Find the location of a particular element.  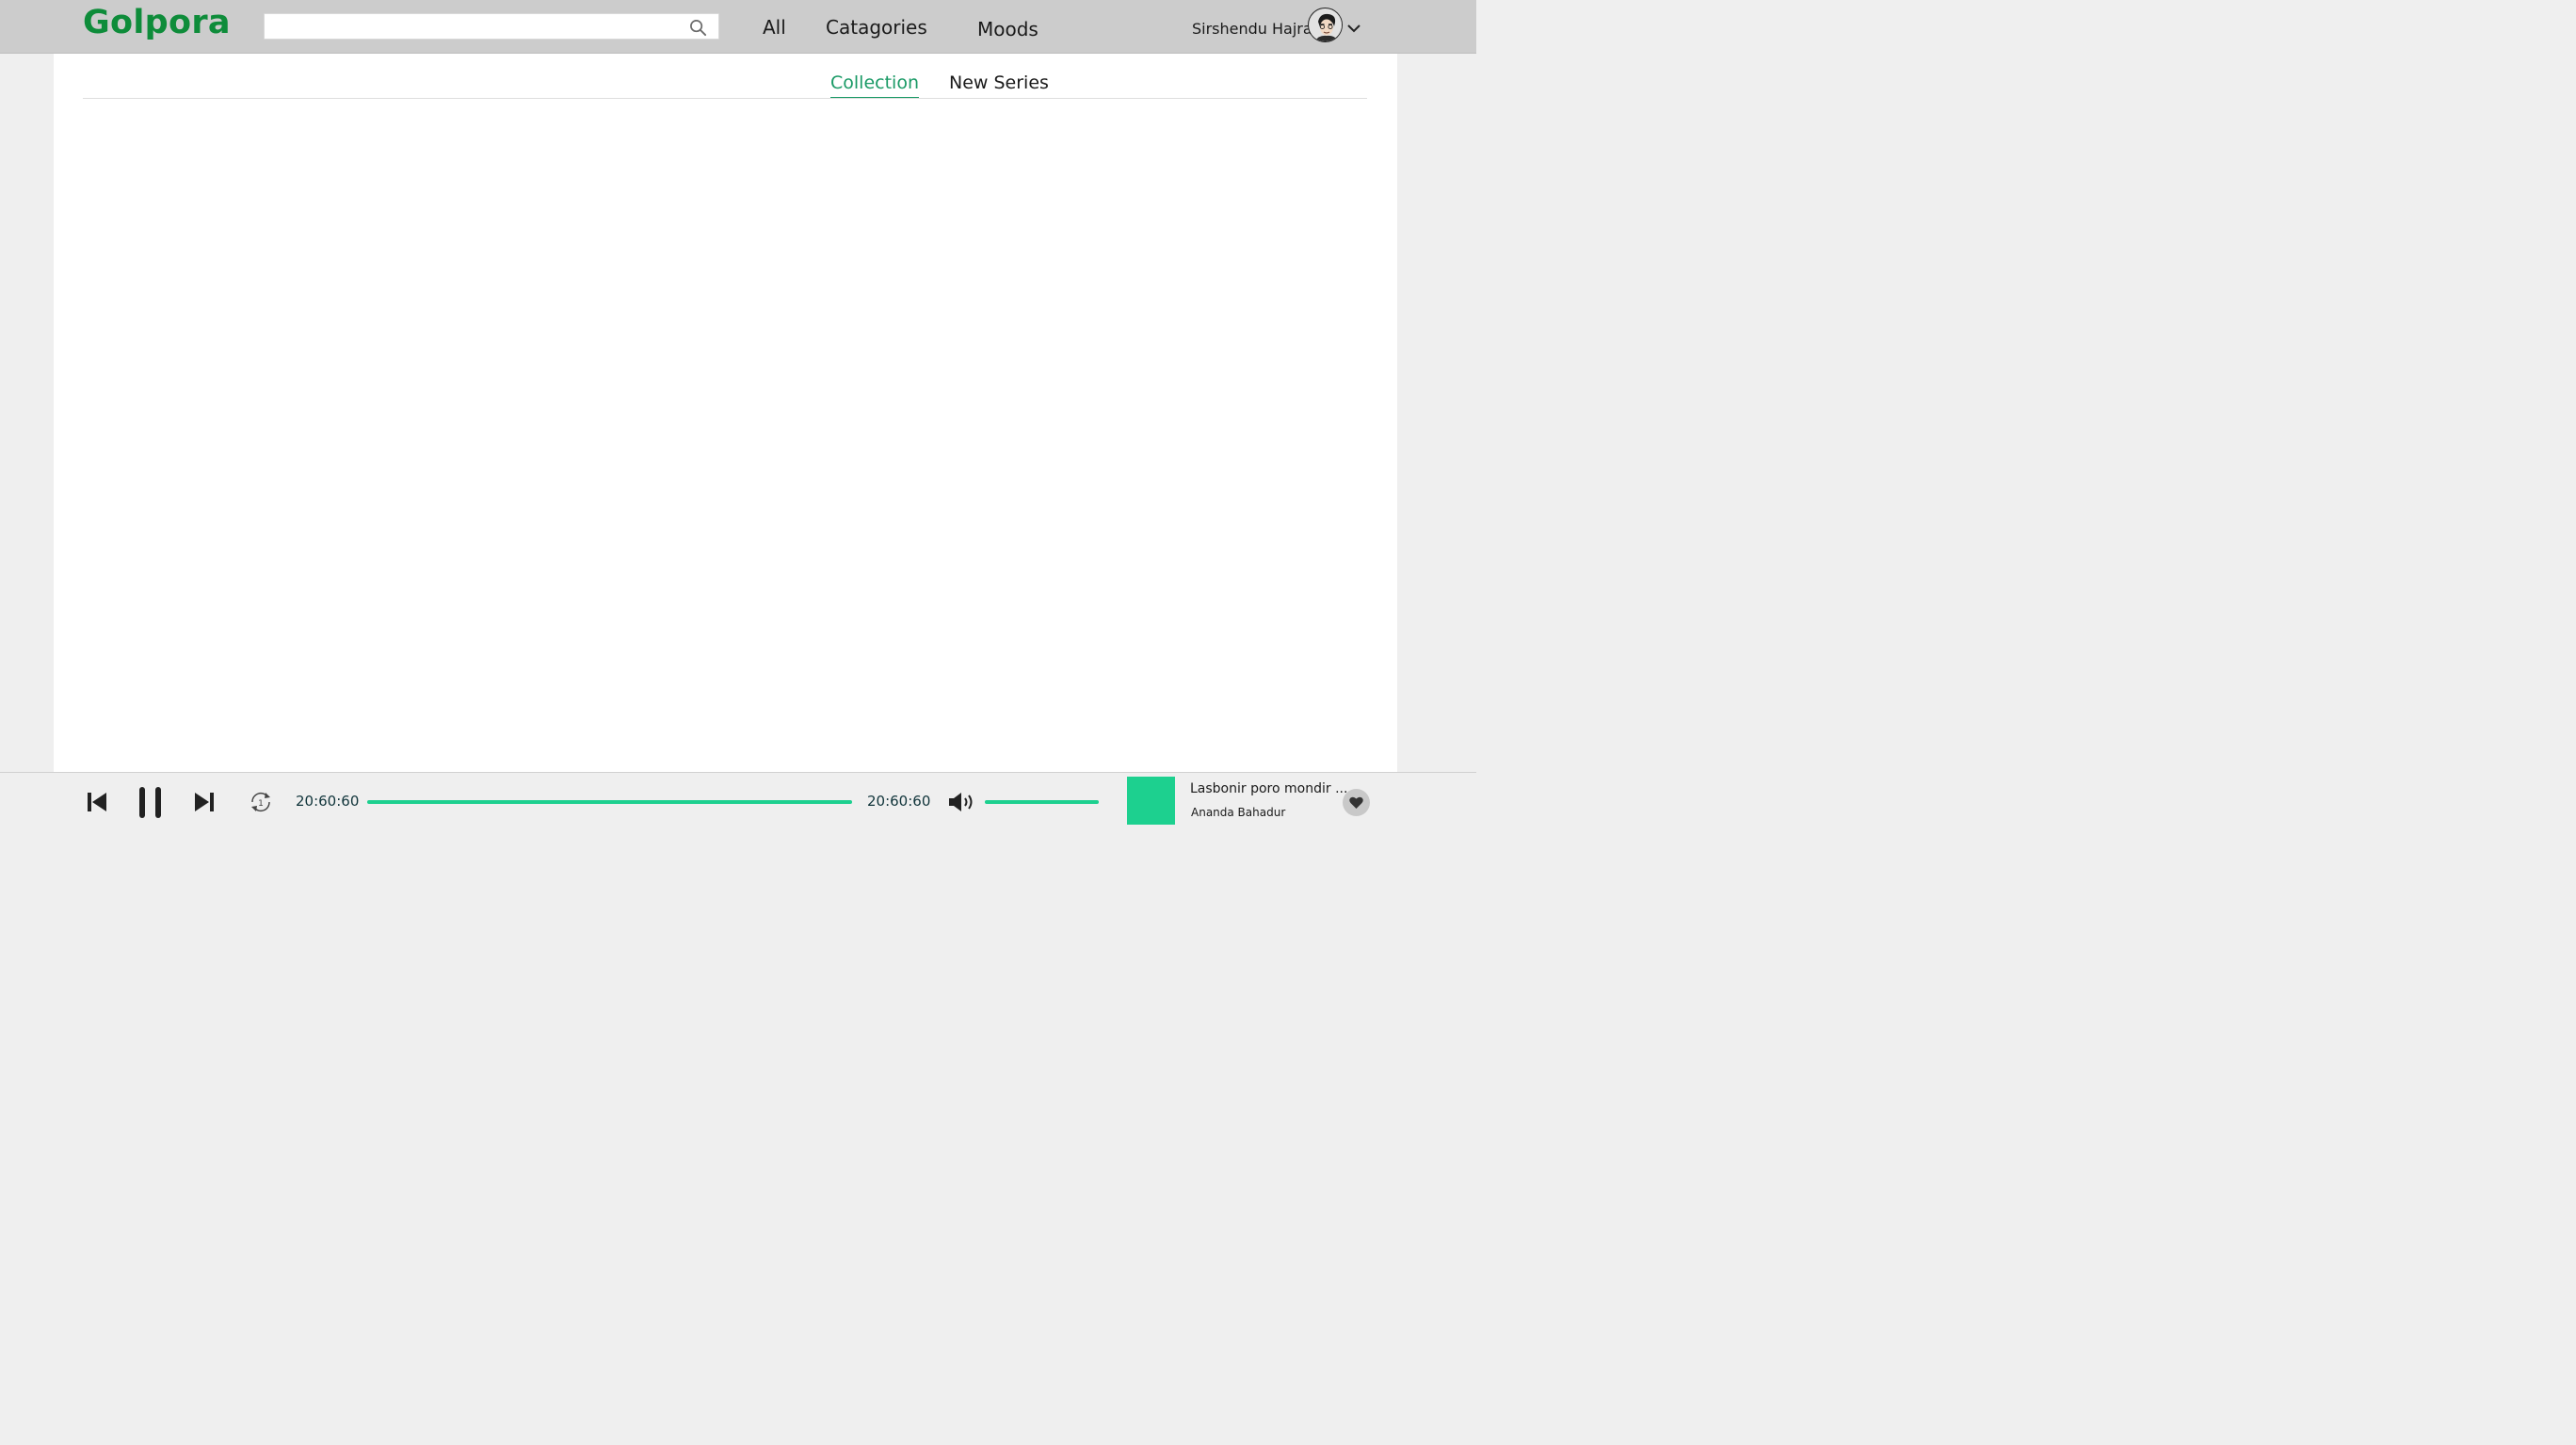

elapsed-time: 20:60:60 is located at coordinates (328, 801).